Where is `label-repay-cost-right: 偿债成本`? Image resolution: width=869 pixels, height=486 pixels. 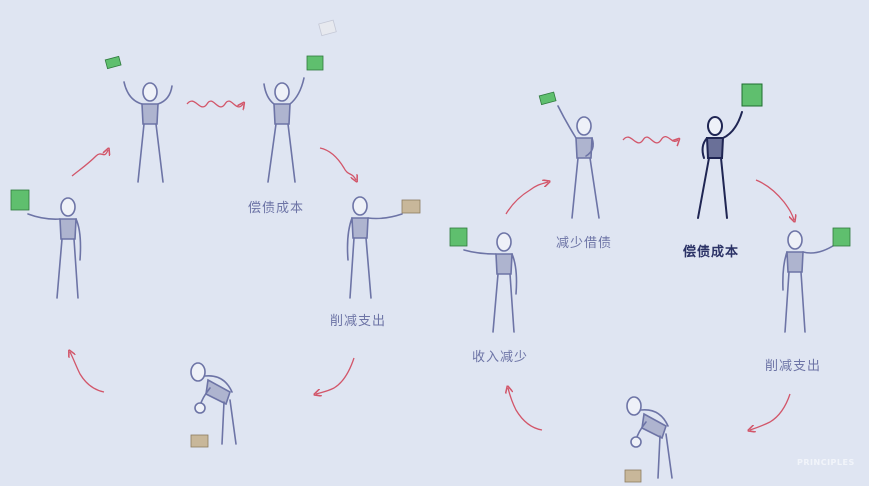
label-repay-cost-right: 偿债成本 is located at coordinates (711, 252).